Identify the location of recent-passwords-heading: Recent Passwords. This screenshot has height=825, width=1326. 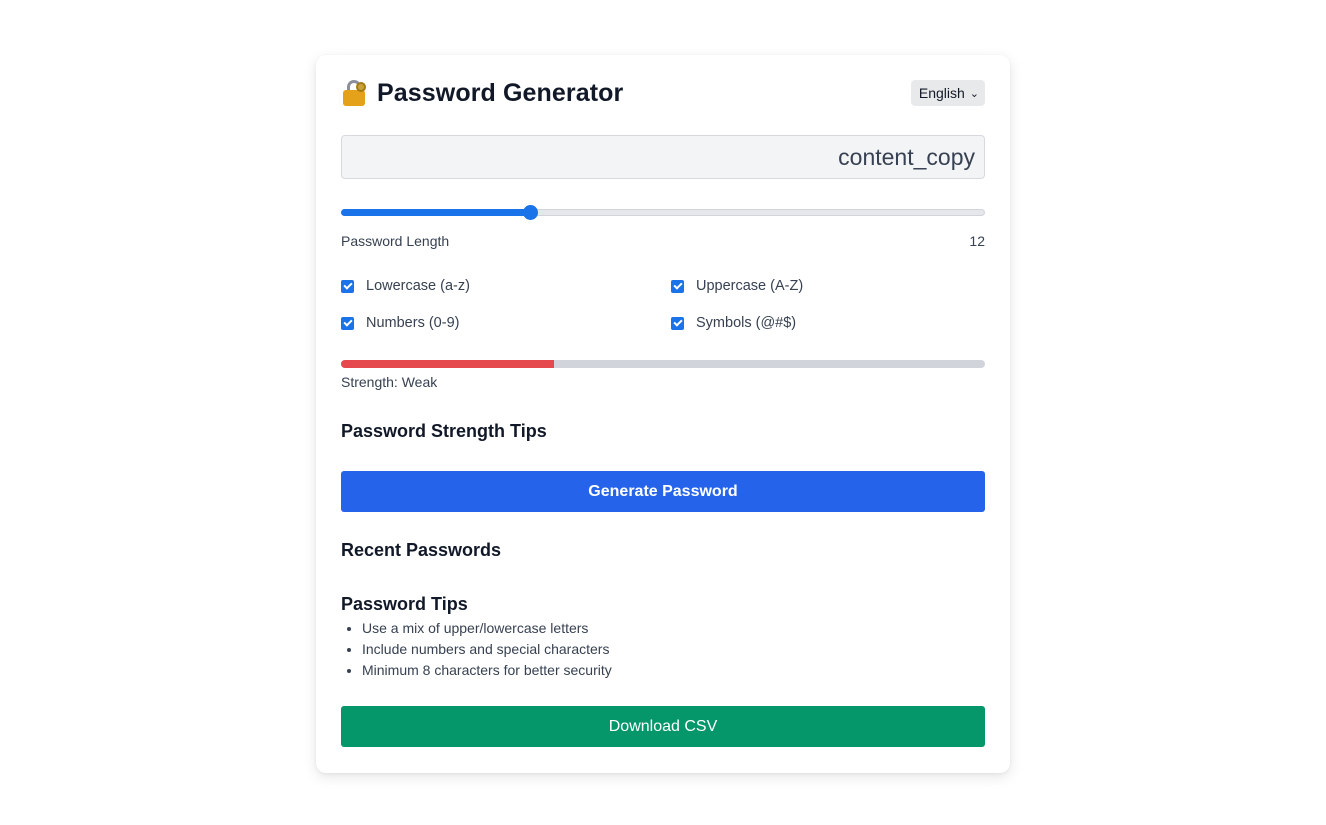
(421, 550).